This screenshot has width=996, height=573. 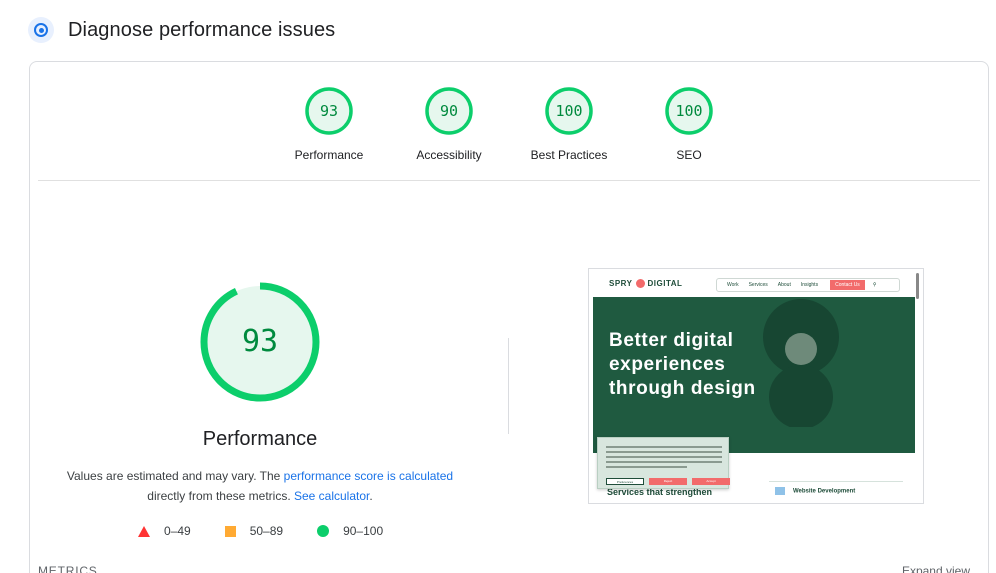 I want to click on hero-graphic, so click(x=801, y=363).